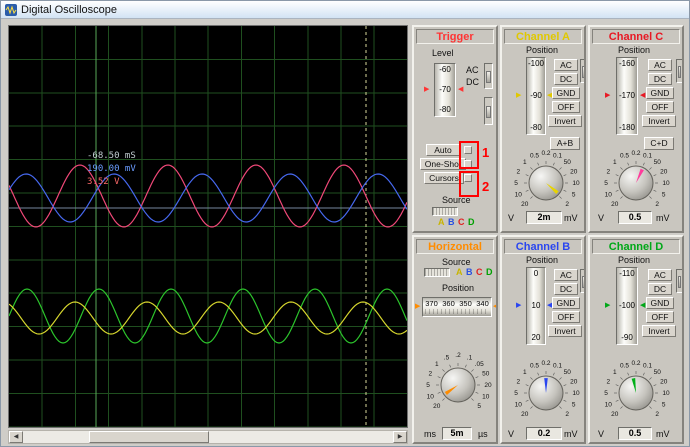 The width and height of the screenshot is (690, 447). Describe the element at coordinates (635, 217) in the screenshot. I see `channel-c-scale-value: 0.5` at that location.